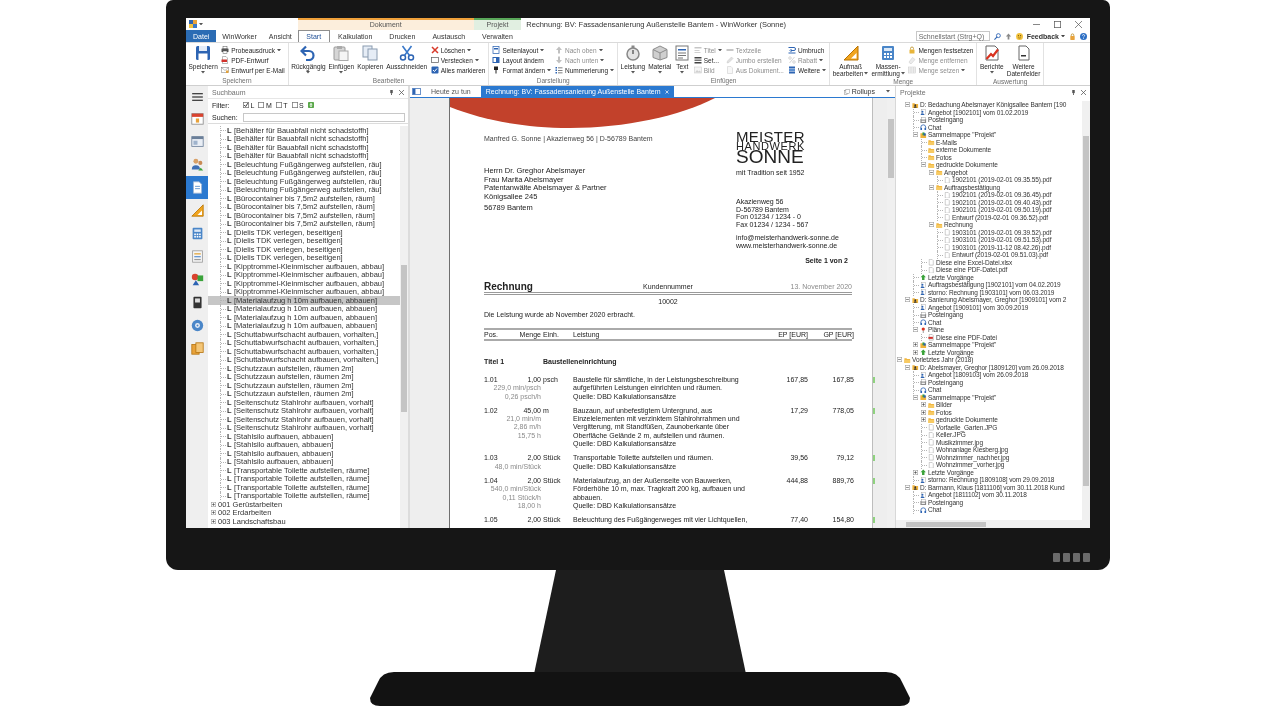  I want to click on calendar-icon, so click(197, 118).